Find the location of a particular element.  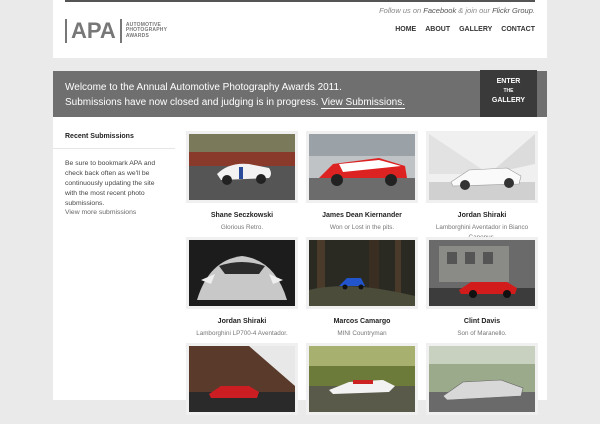

nav-contact: CONTACT is located at coordinates (518, 29).